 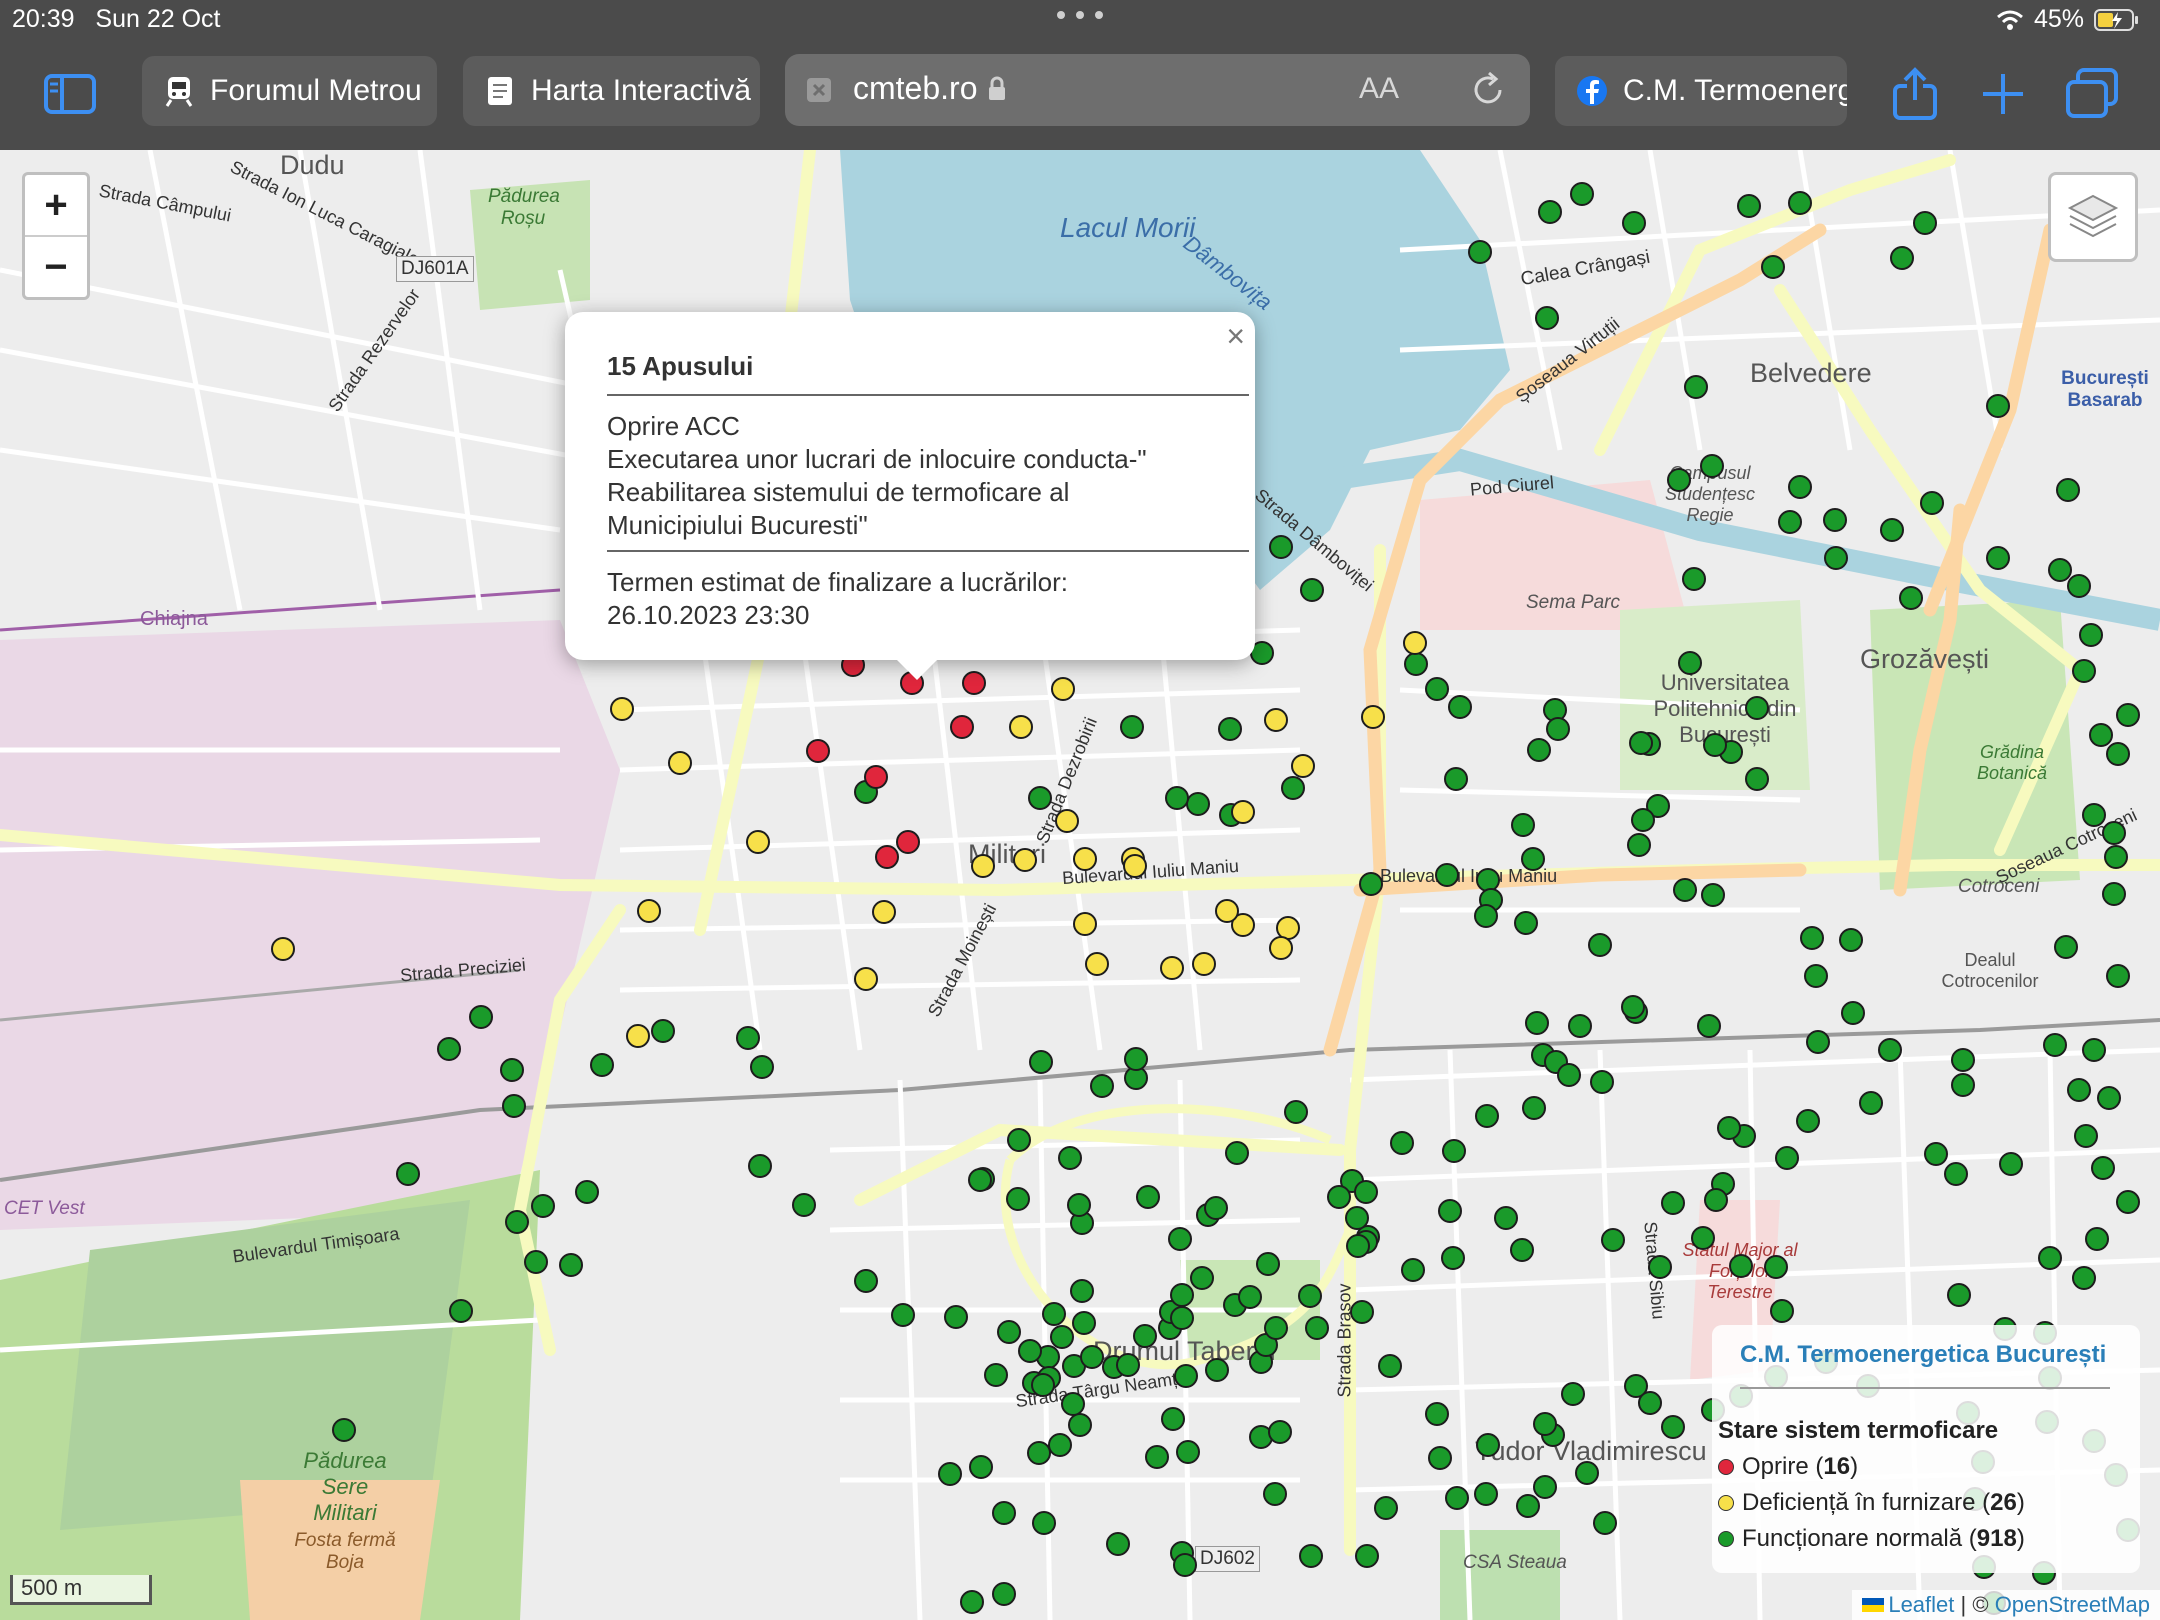 I want to click on osm-link: OpenStreetMap, so click(x=2072, y=1605).